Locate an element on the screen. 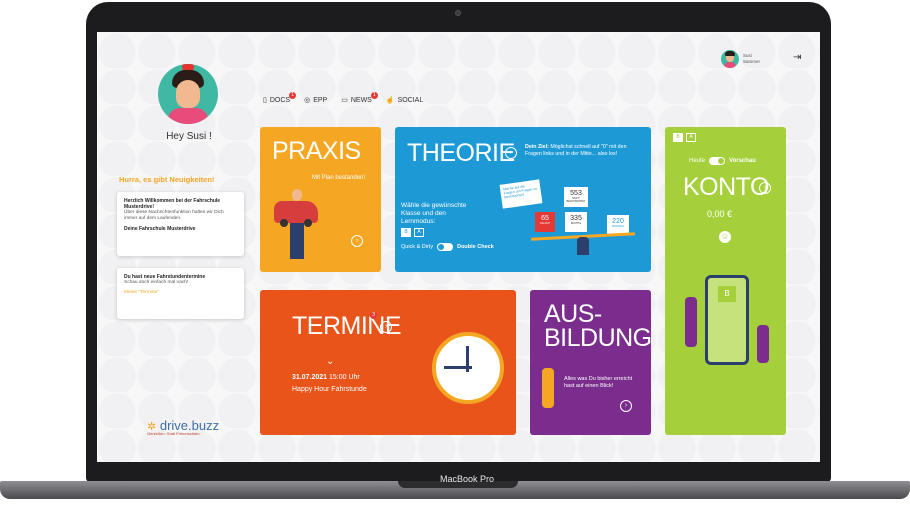 The image size is (910, 508). stat-wrong-label: FALSCH is located at coordinates (545, 223).